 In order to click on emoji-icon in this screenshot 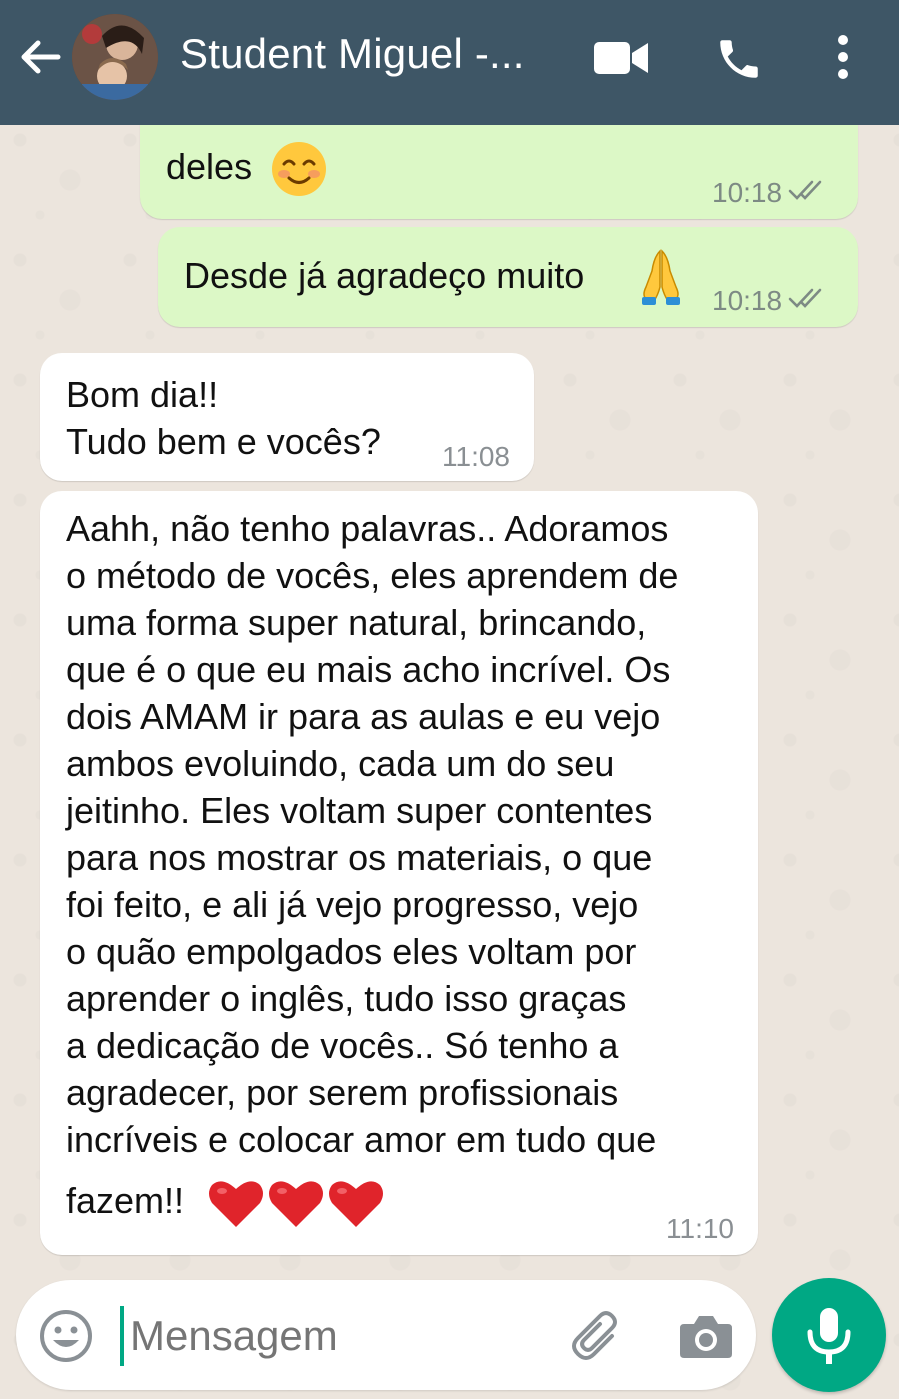, I will do `click(66, 1336)`.